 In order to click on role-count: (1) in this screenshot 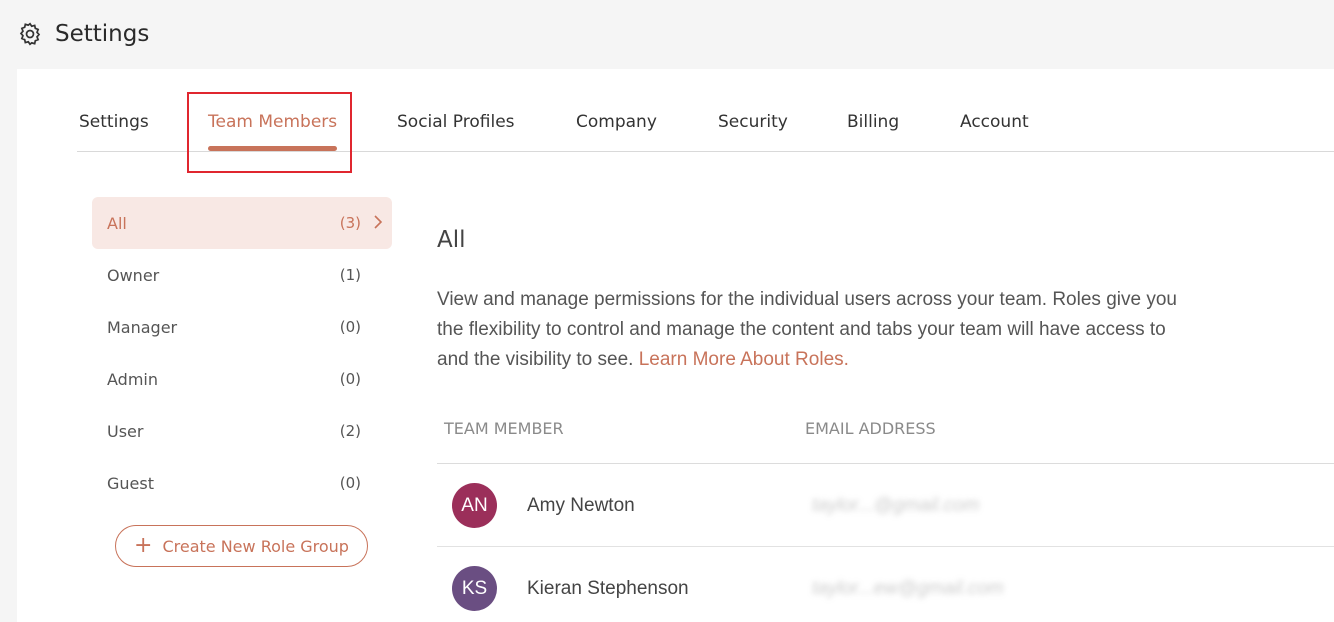, I will do `click(350, 275)`.